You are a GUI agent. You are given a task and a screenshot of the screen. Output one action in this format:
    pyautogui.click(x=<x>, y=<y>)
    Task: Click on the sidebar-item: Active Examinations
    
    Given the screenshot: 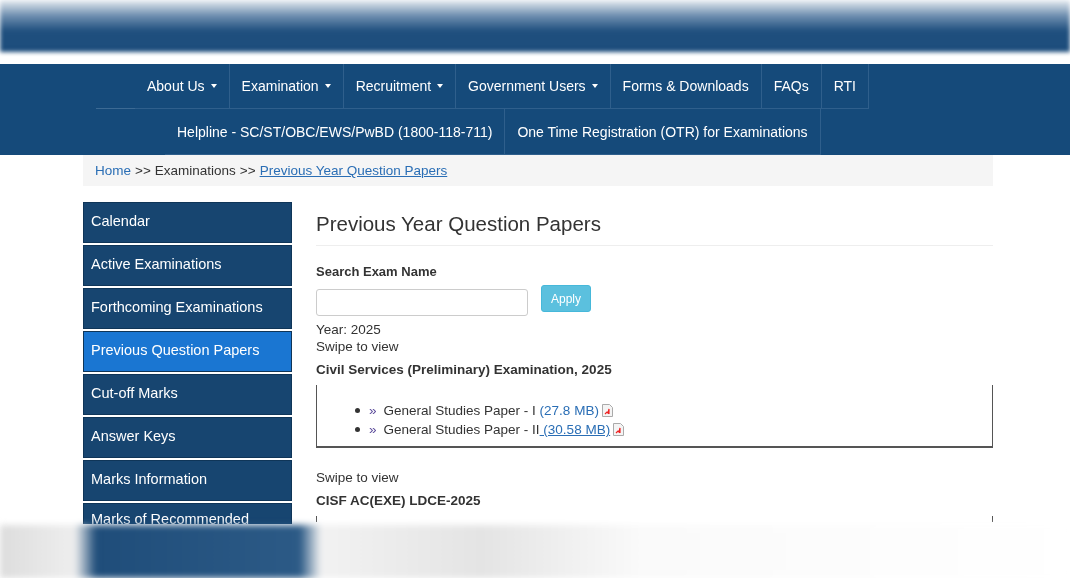 What is the action you would take?
    pyautogui.click(x=187, y=265)
    